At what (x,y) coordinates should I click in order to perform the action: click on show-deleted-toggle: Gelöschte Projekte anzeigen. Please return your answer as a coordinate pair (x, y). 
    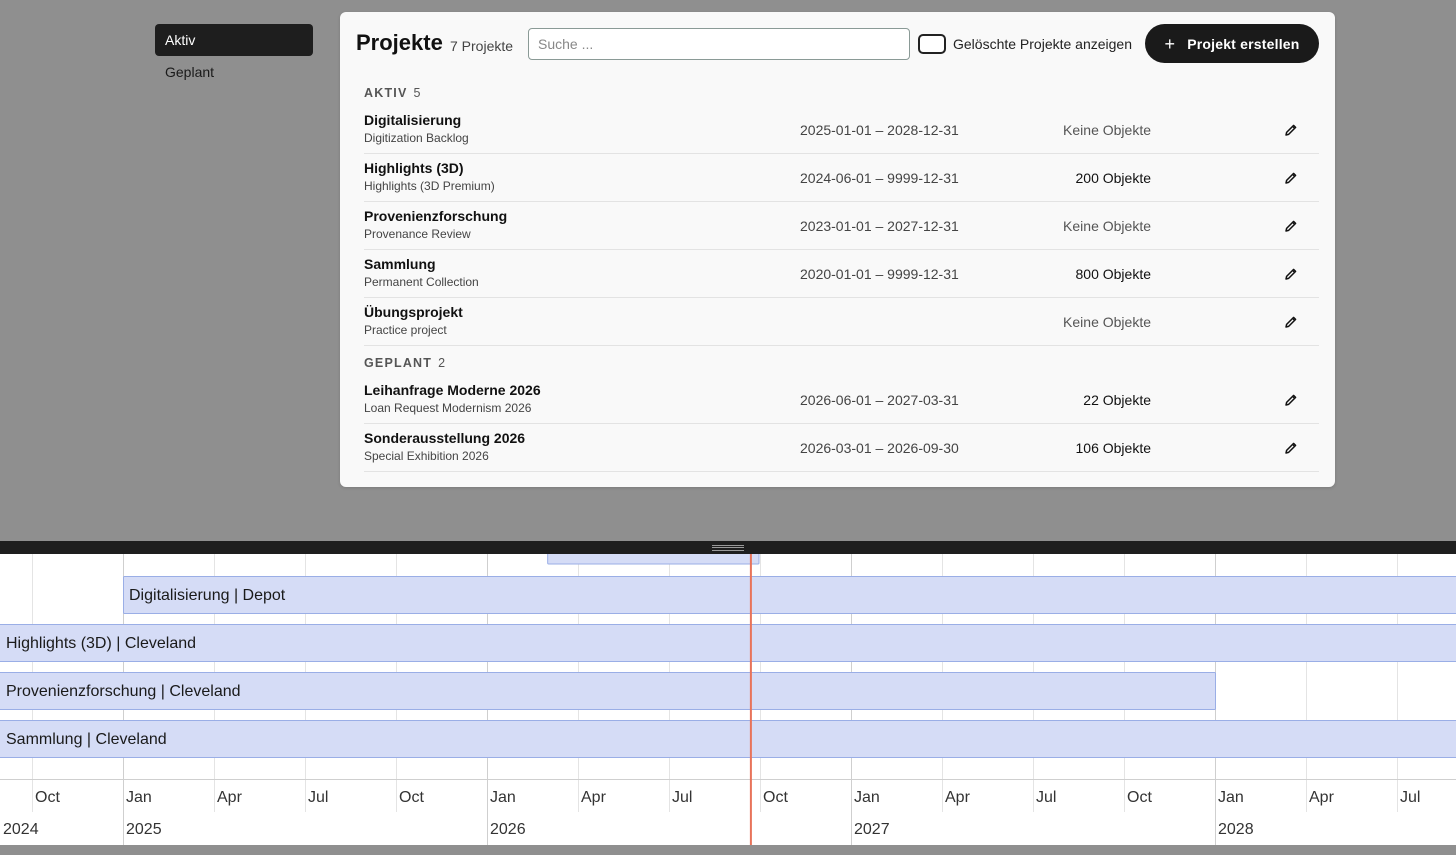
    Looking at the image, I should click on (1025, 44).